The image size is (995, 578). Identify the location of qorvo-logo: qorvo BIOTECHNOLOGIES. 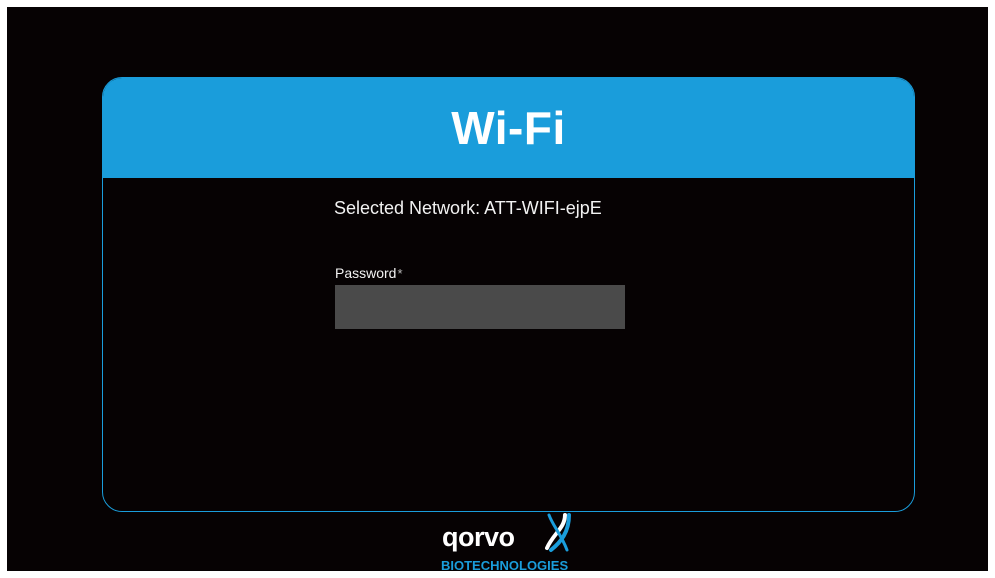
(506, 542).